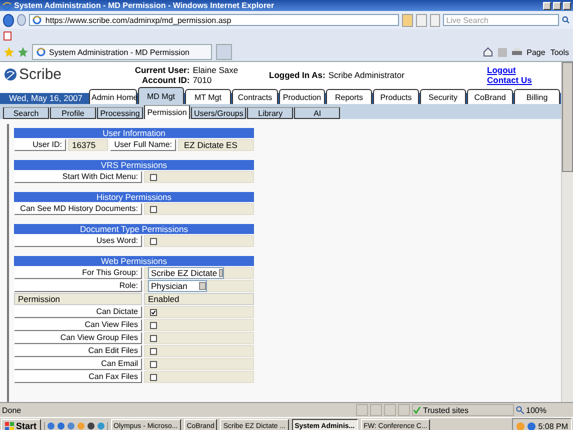  I want to click on page-menu: Page, so click(536, 52).